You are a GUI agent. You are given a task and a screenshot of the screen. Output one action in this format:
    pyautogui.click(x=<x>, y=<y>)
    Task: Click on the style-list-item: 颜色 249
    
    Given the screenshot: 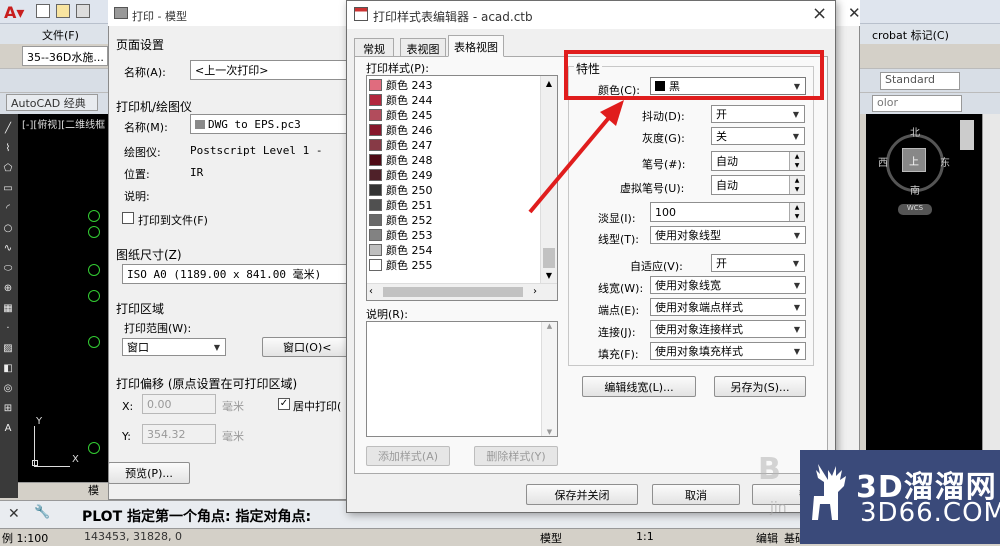 What is the action you would take?
    pyautogui.click(x=401, y=175)
    